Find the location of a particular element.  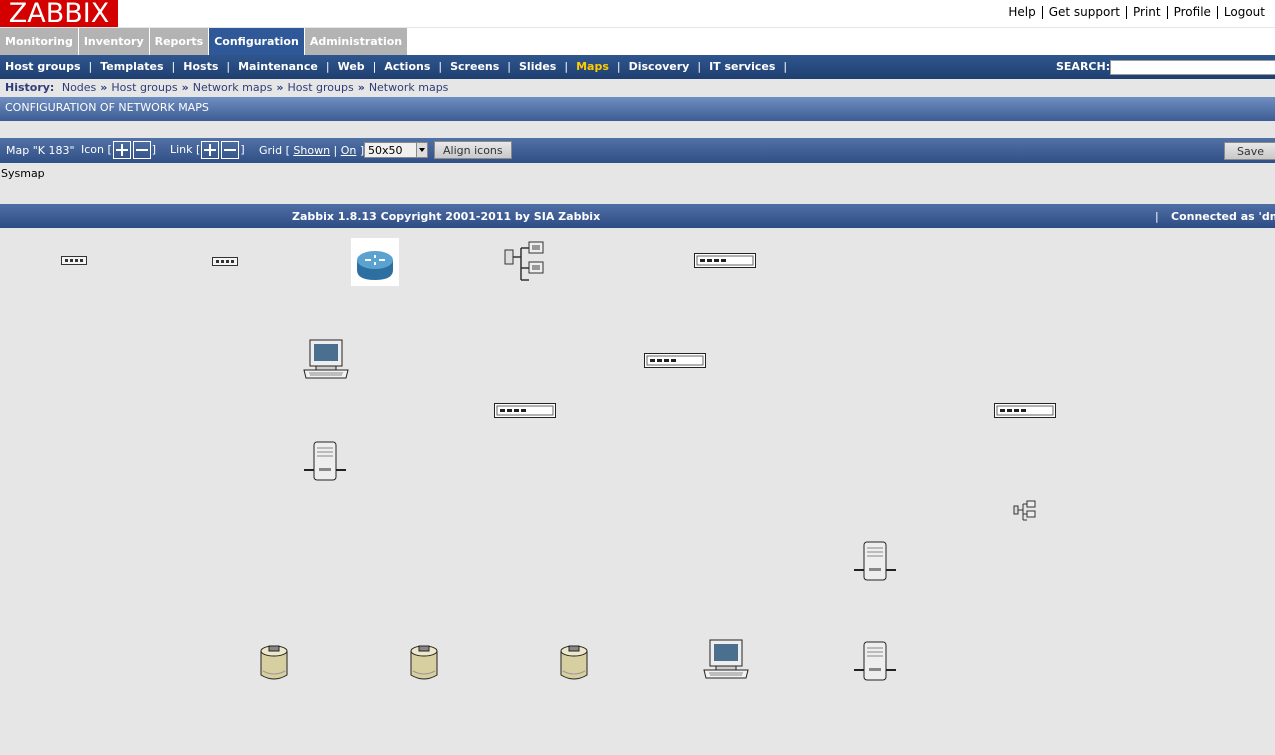

link-controls: Link [] is located at coordinates (207, 150).